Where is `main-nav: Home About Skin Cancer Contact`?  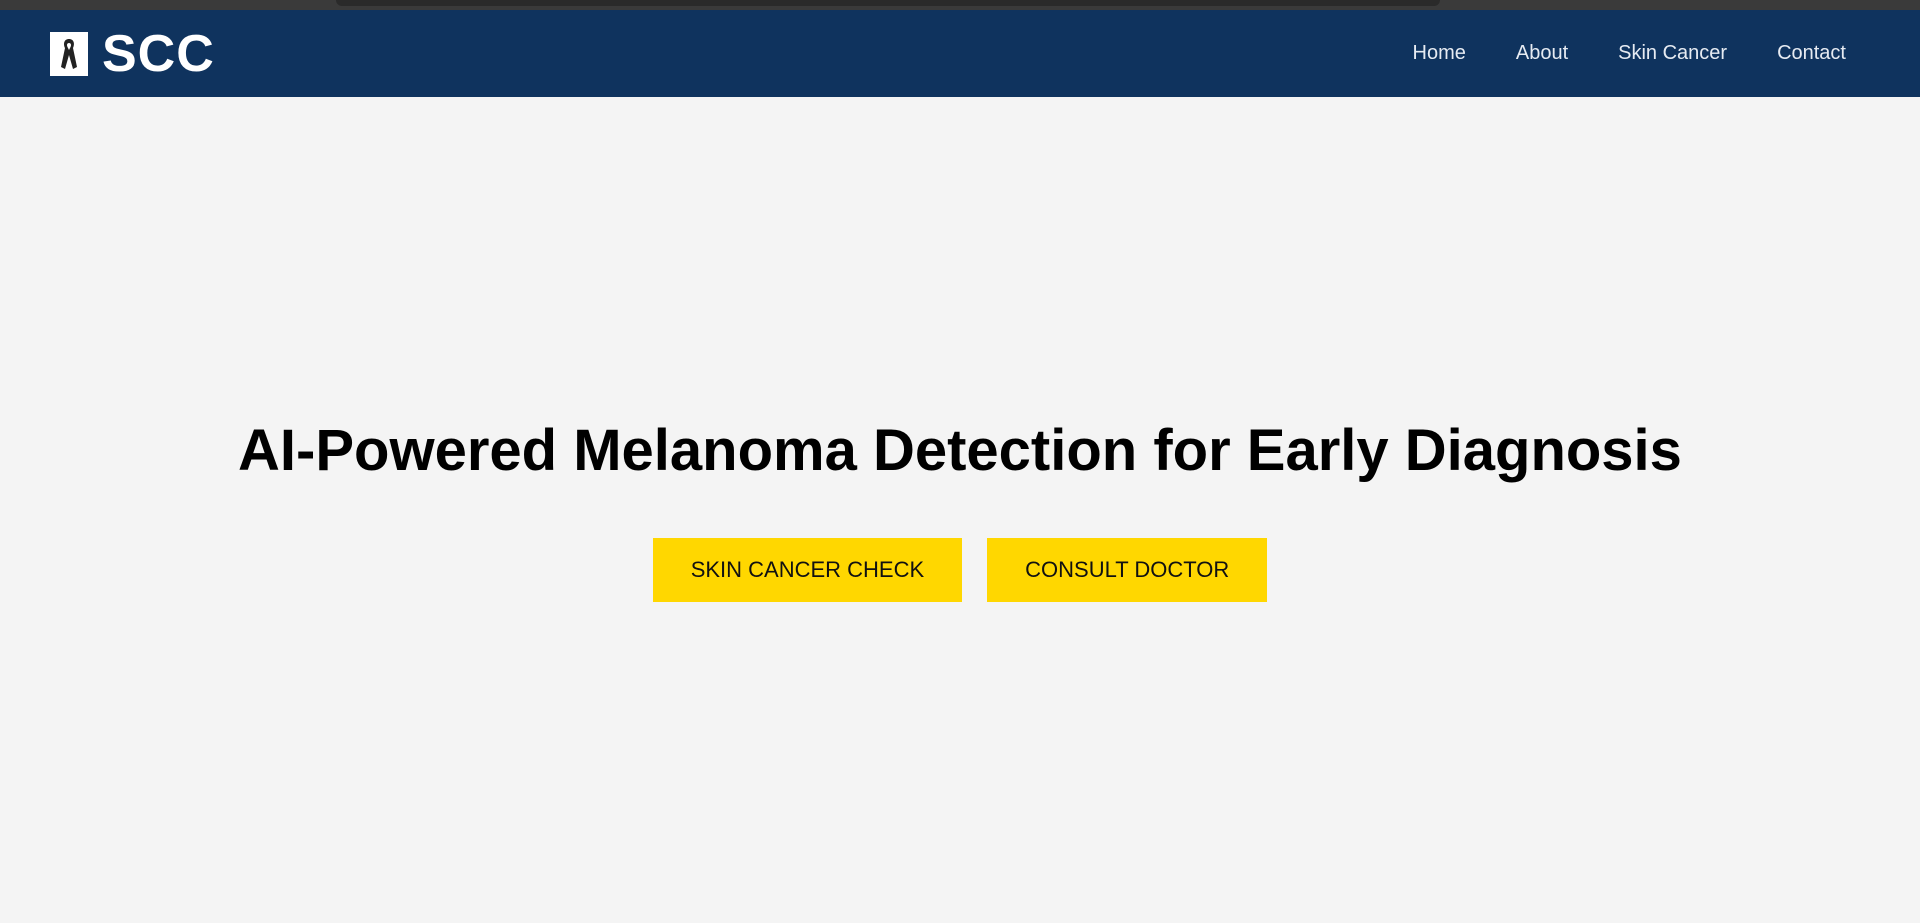 main-nav: Home About Skin Cancer Contact is located at coordinates (1605, 53).